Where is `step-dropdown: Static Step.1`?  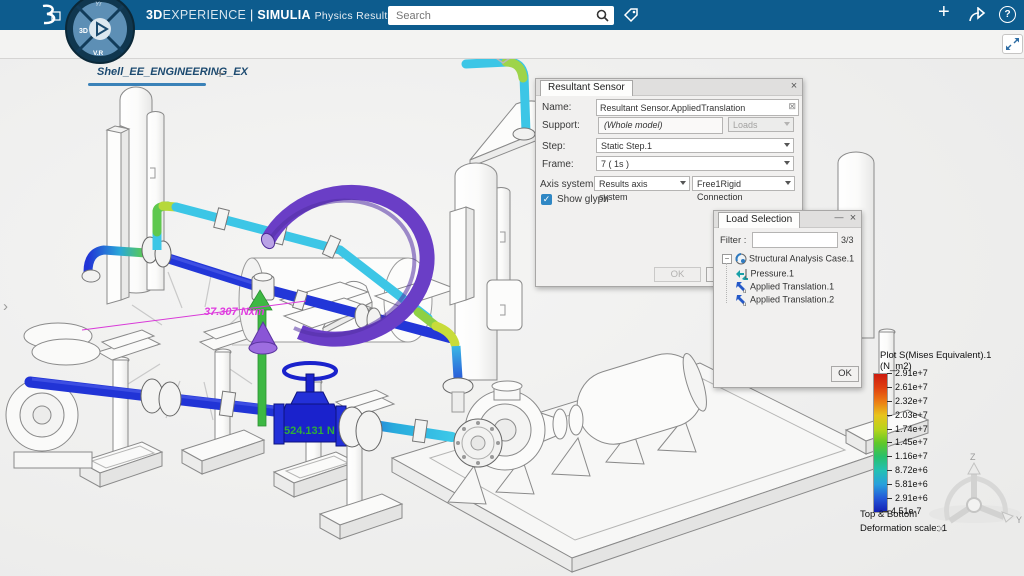 step-dropdown: Static Step.1 is located at coordinates (695, 145).